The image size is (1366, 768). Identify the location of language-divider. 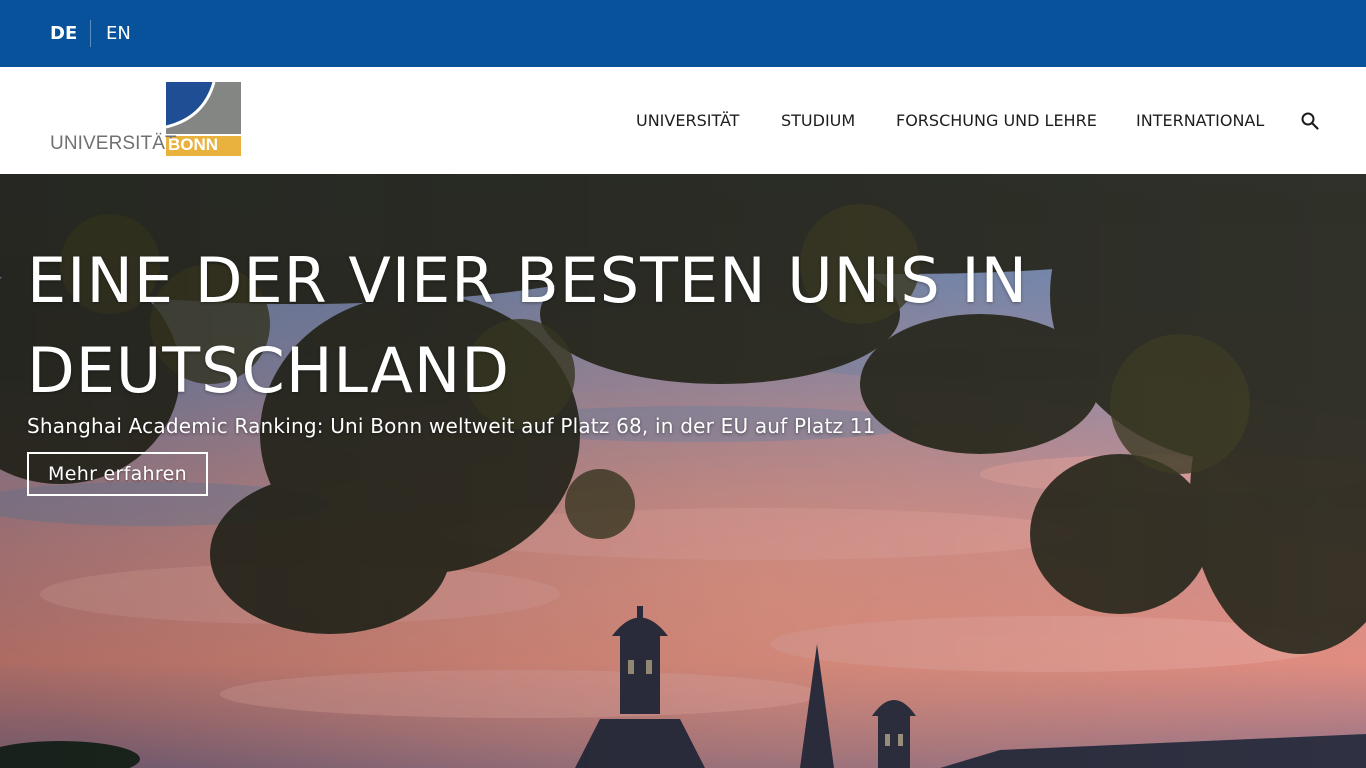
(90, 33).